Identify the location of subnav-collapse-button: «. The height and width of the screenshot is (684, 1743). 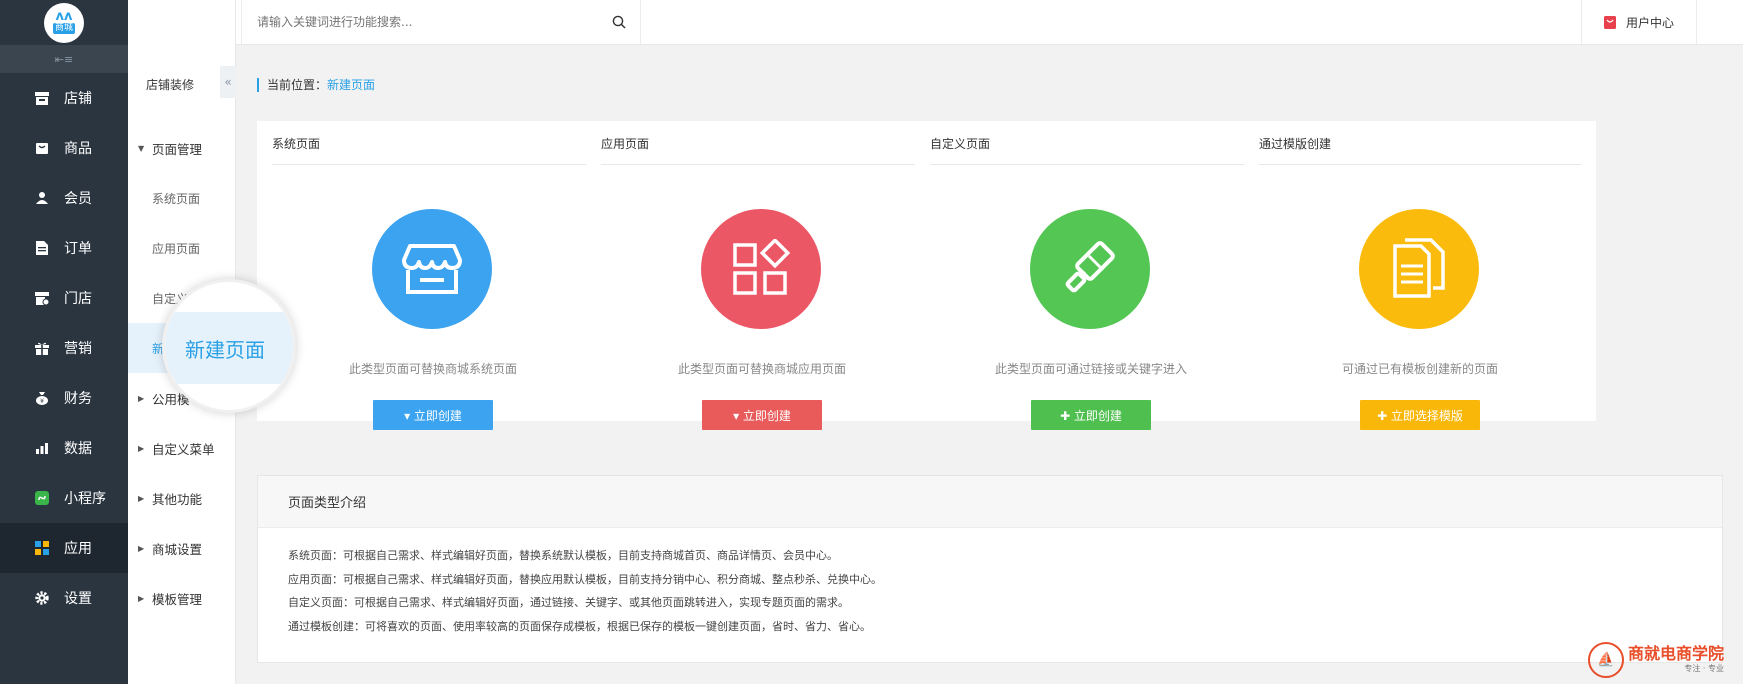
(228, 82).